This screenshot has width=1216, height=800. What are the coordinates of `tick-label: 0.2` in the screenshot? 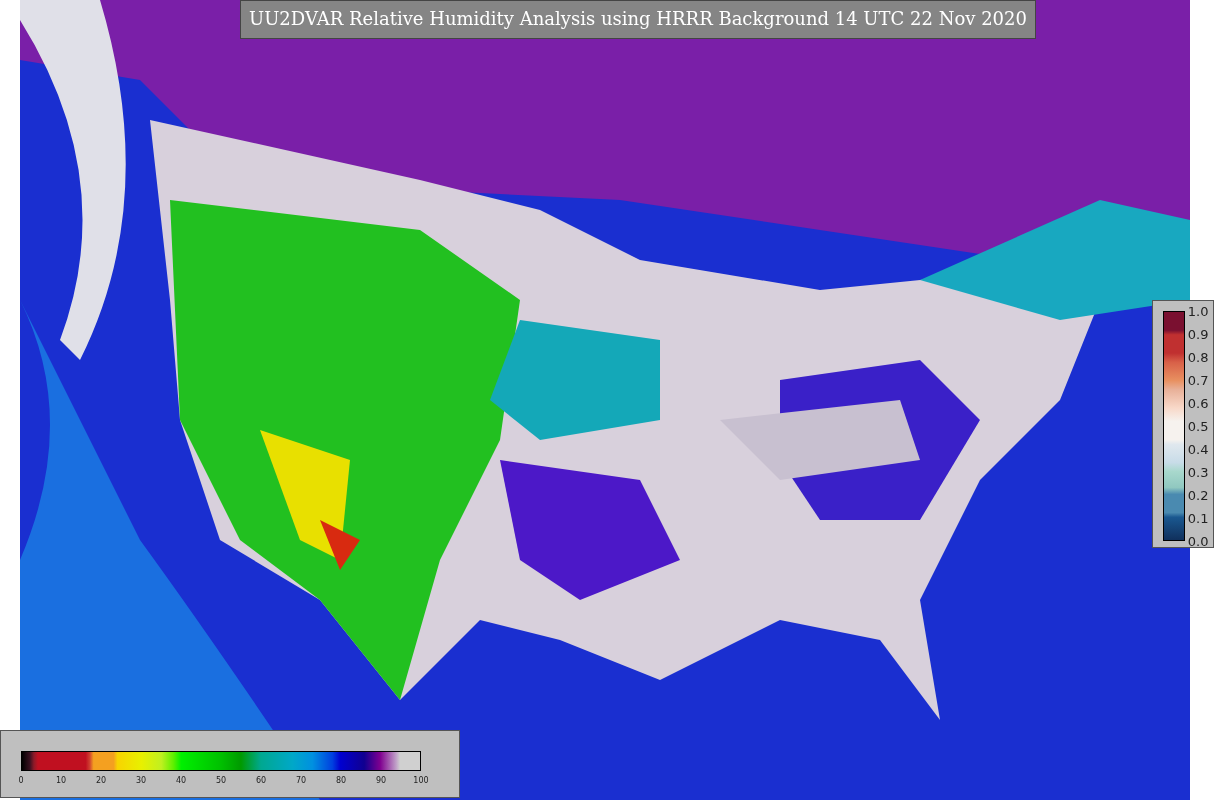 It's located at (1198, 495).